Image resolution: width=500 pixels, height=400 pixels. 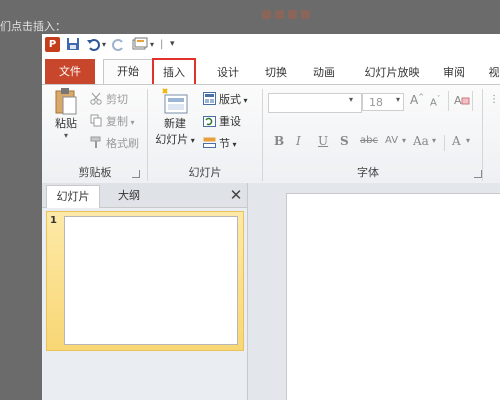 I want to click on tab-design: 设计, so click(x=228, y=73).